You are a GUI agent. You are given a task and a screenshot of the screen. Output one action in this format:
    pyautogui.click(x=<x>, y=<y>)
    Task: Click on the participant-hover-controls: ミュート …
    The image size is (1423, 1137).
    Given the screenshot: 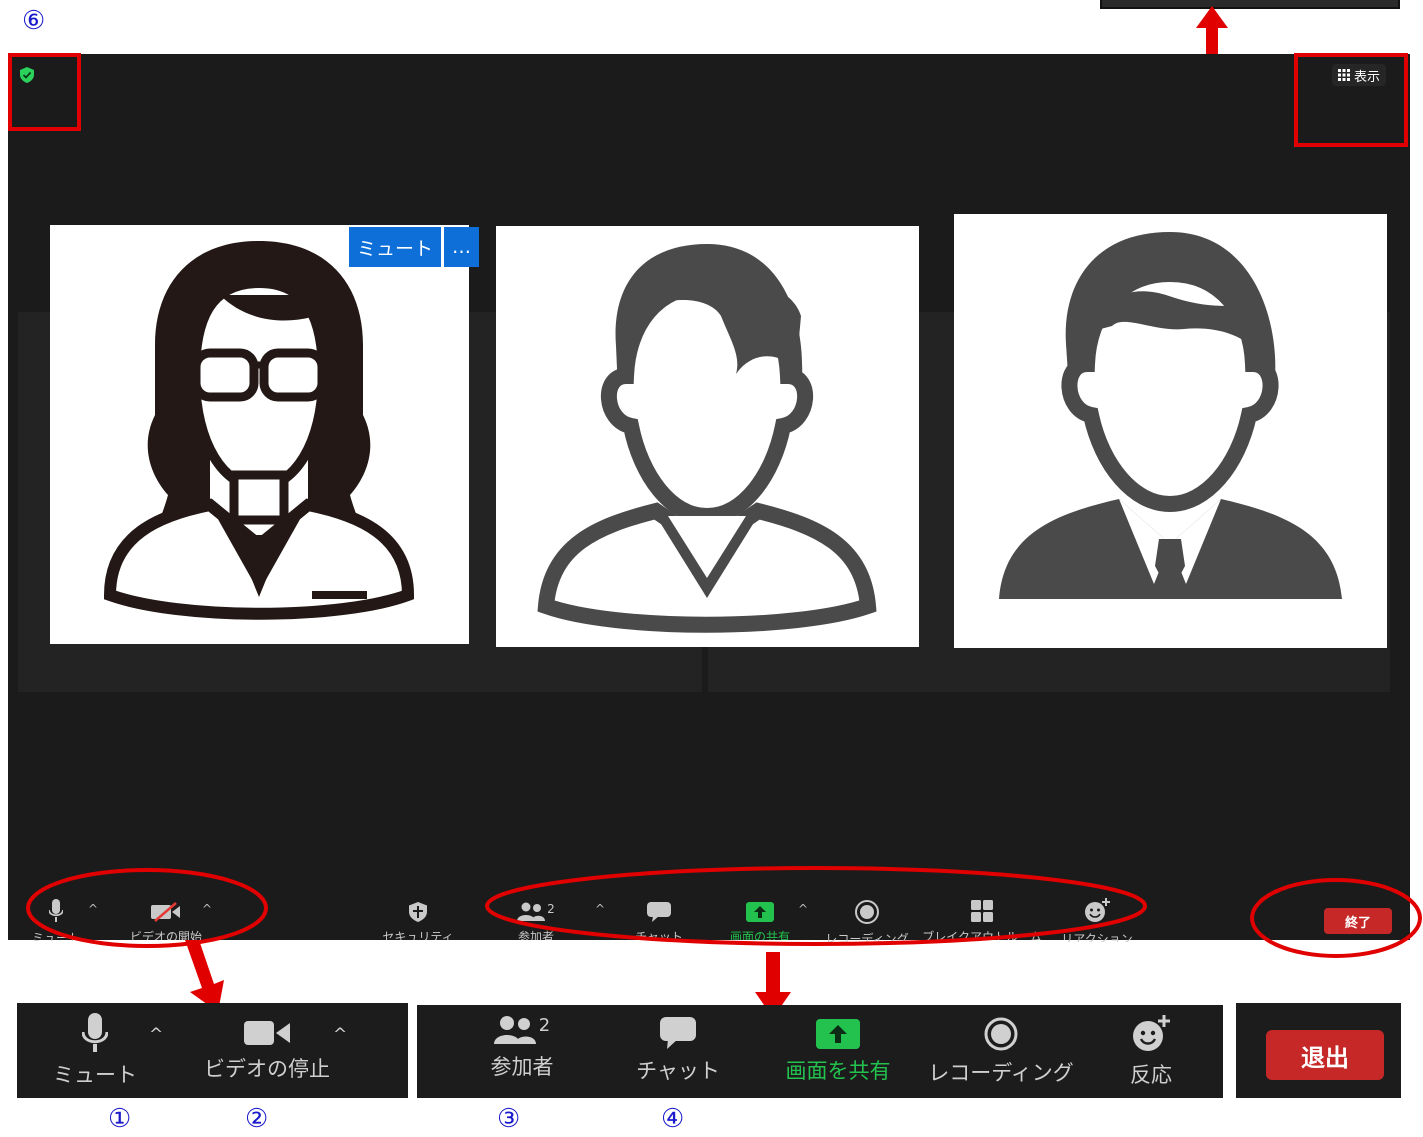 What is the action you would take?
    pyautogui.click(x=414, y=247)
    